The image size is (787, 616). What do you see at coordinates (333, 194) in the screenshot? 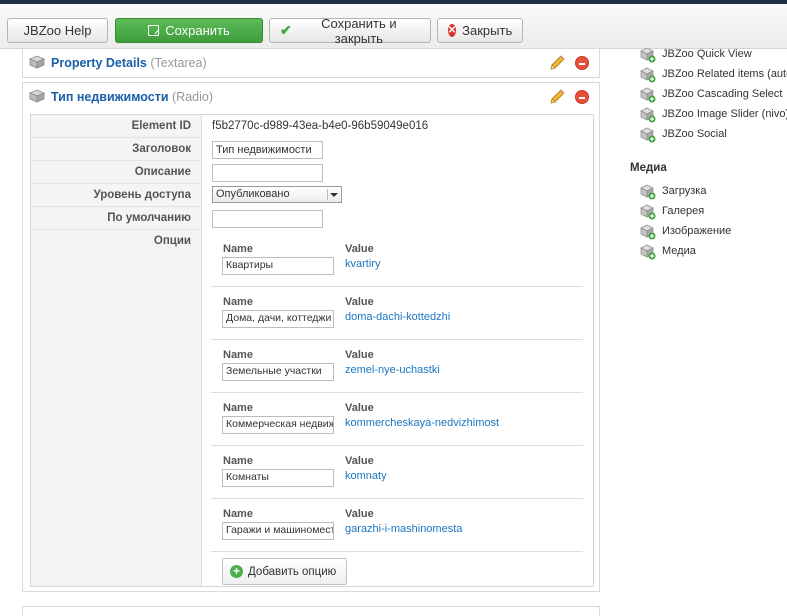
I see `dropdown-arrow-icon` at bounding box center [333, 194].